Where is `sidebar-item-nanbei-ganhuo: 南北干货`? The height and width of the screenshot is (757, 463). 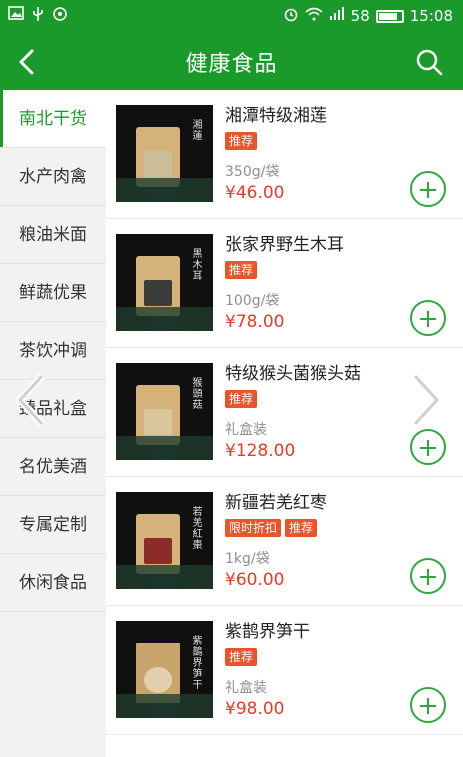
sidebar-item-nanbei-ganhuo: 南北干货 is located at coordinates (53, 119).